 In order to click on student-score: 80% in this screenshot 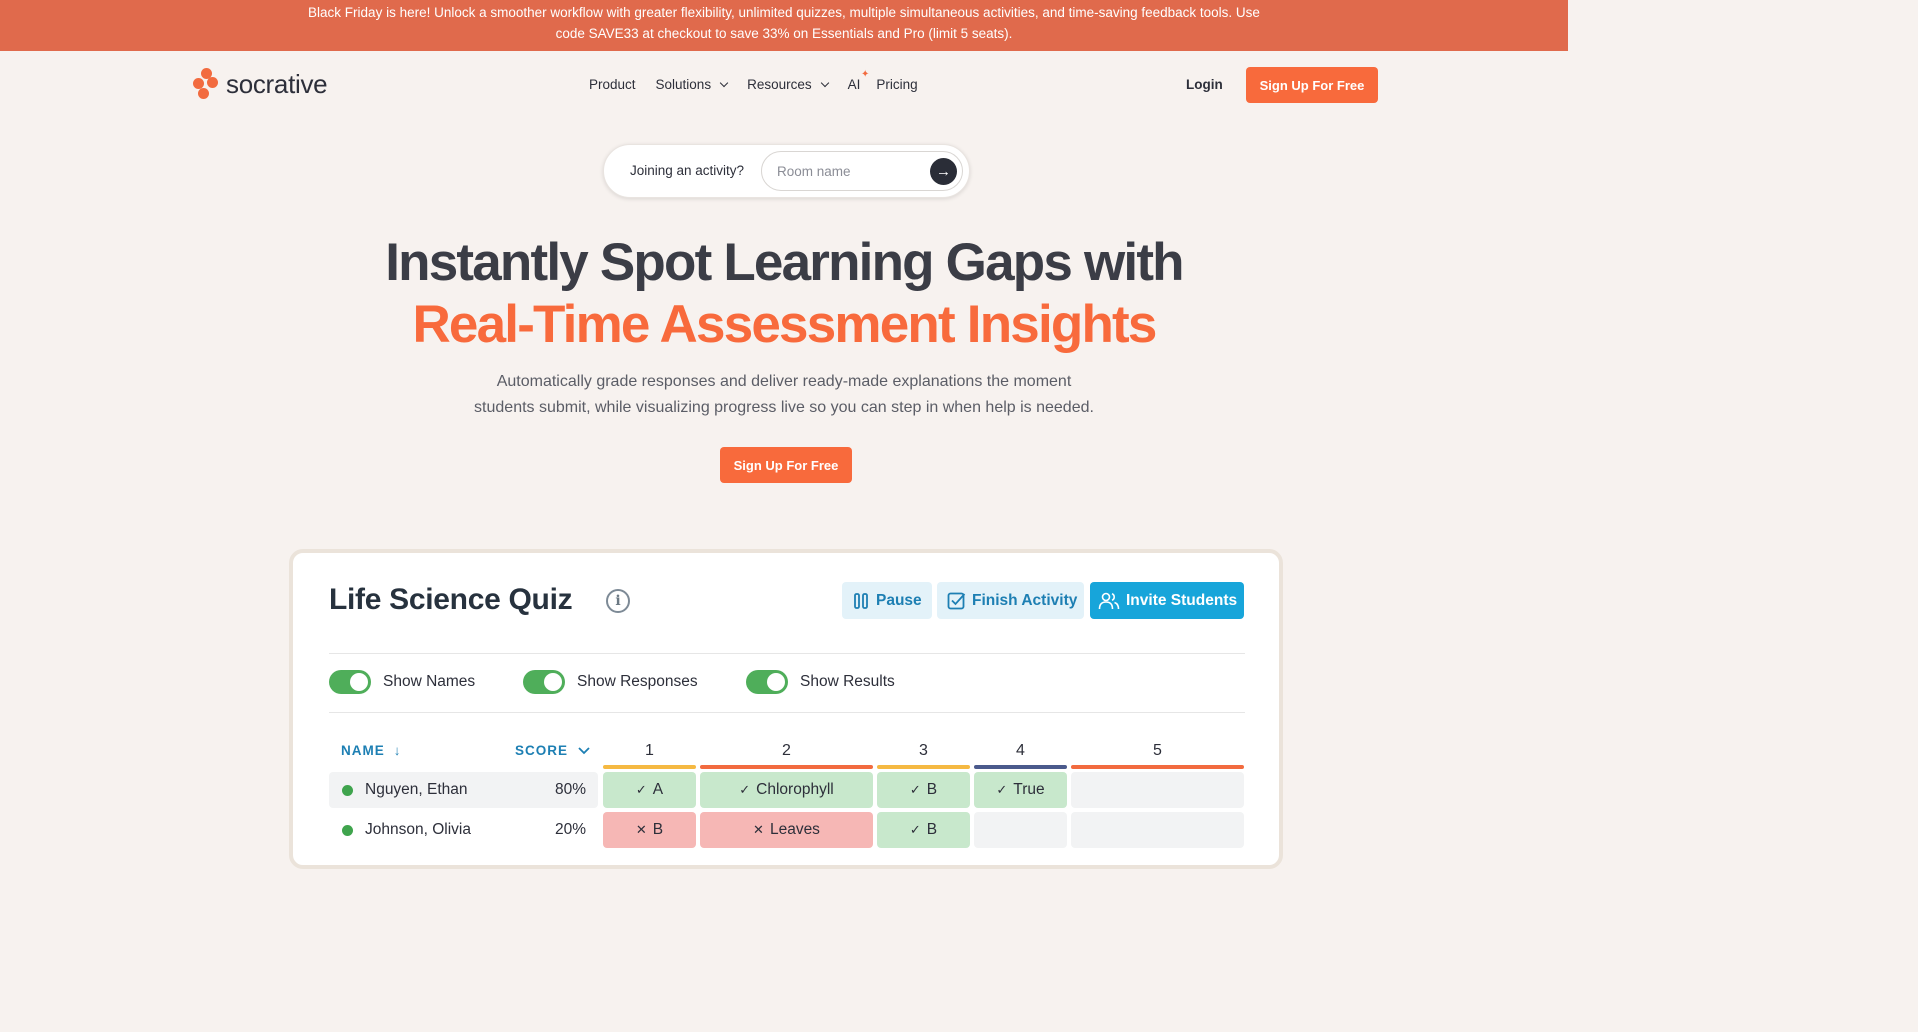, I will do `click(570, 789)`.